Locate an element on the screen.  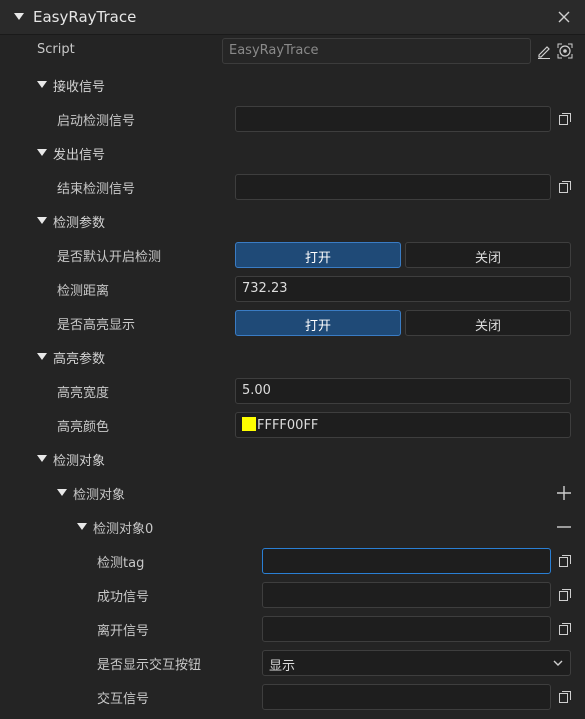
section-emit-signal: 发出信号 is located at coordinates (292, 153).